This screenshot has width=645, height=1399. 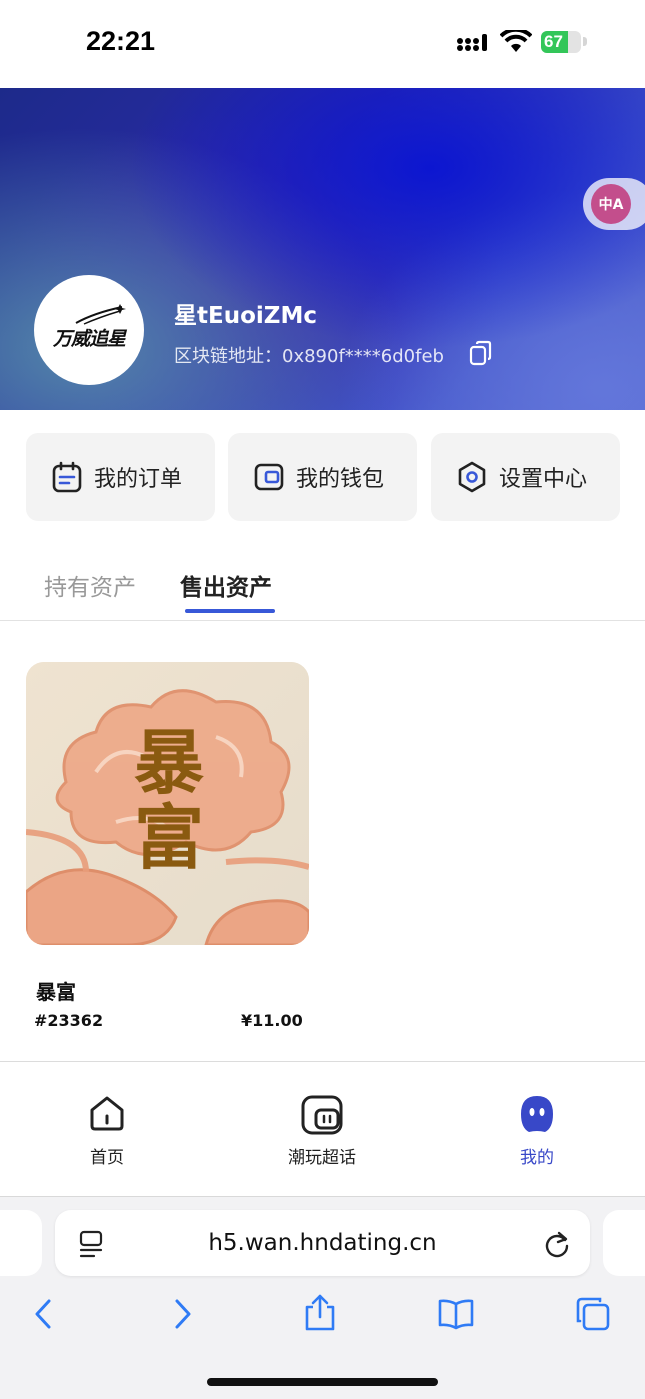 I want to click on tab-held-assets: 持有资产, so click(x=90, y=585).